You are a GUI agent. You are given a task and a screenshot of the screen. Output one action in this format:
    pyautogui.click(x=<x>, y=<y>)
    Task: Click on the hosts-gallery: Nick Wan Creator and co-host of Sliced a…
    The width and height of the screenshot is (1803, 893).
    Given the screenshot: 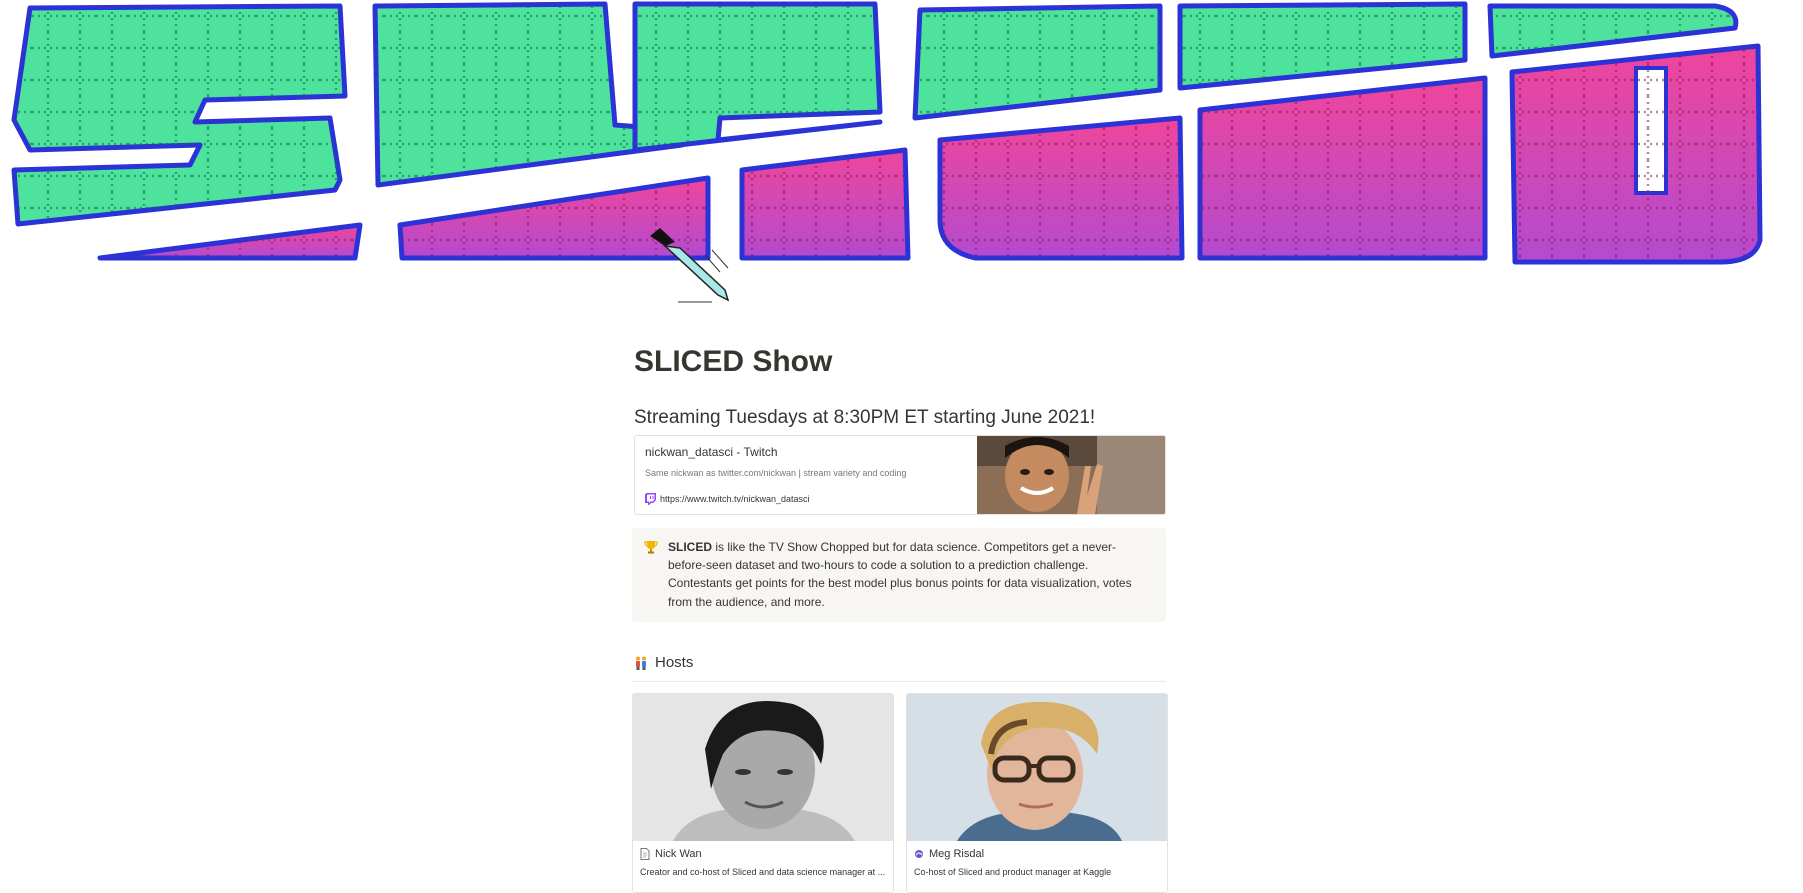 What is the action you would take?
    pyautogui.click(x=900, y=793)
    